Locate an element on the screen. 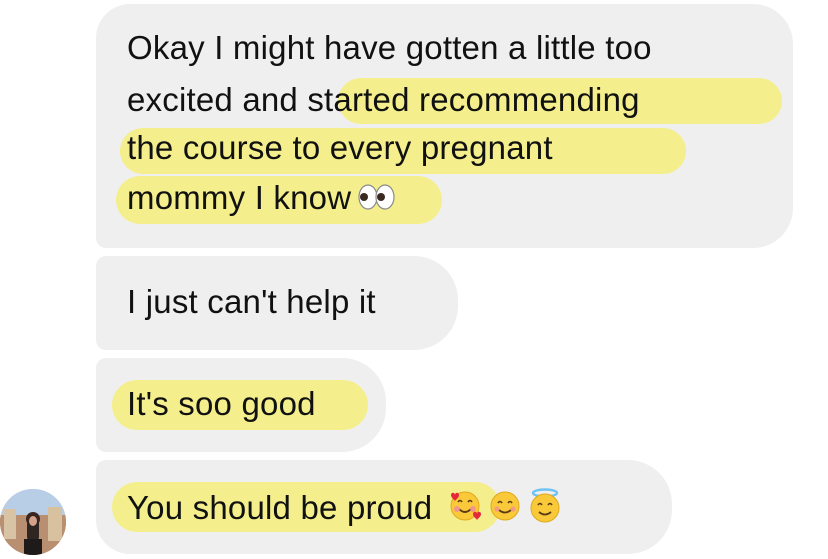 This screenshot has width=828, height=559. message-text-line: You should be proud is located at coordinates (280, 508).